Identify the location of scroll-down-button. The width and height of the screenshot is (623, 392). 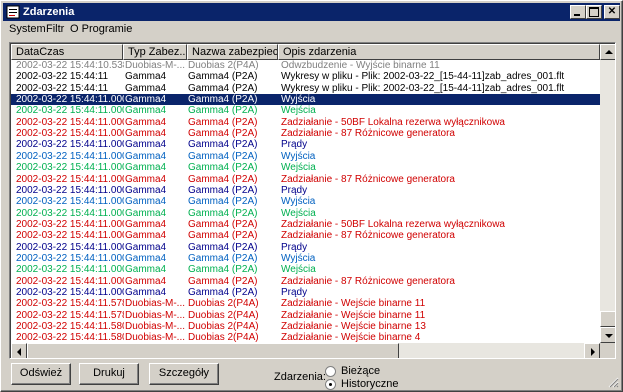
(607, 335).